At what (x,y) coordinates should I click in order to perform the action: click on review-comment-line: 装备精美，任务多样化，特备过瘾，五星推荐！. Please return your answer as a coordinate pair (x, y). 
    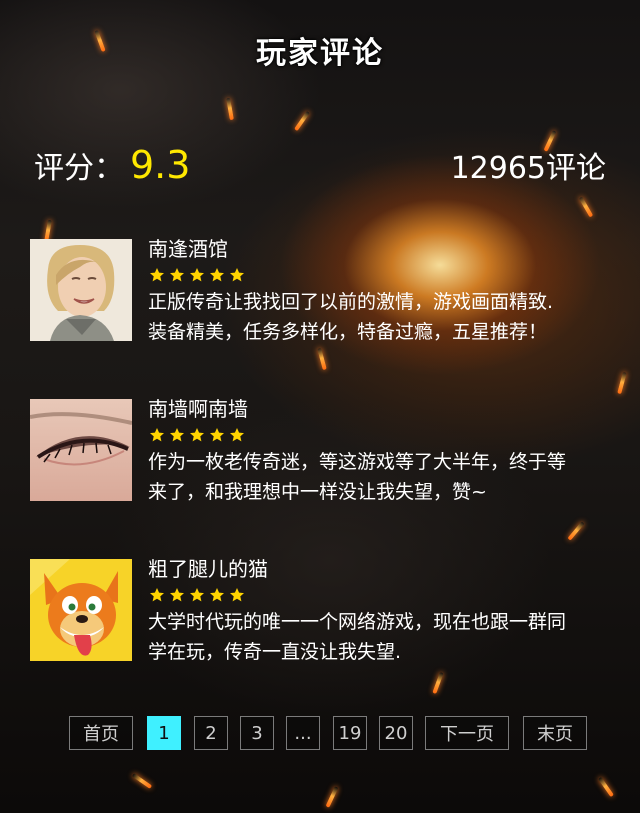
    Looking at the image, I should click on (348, 332).